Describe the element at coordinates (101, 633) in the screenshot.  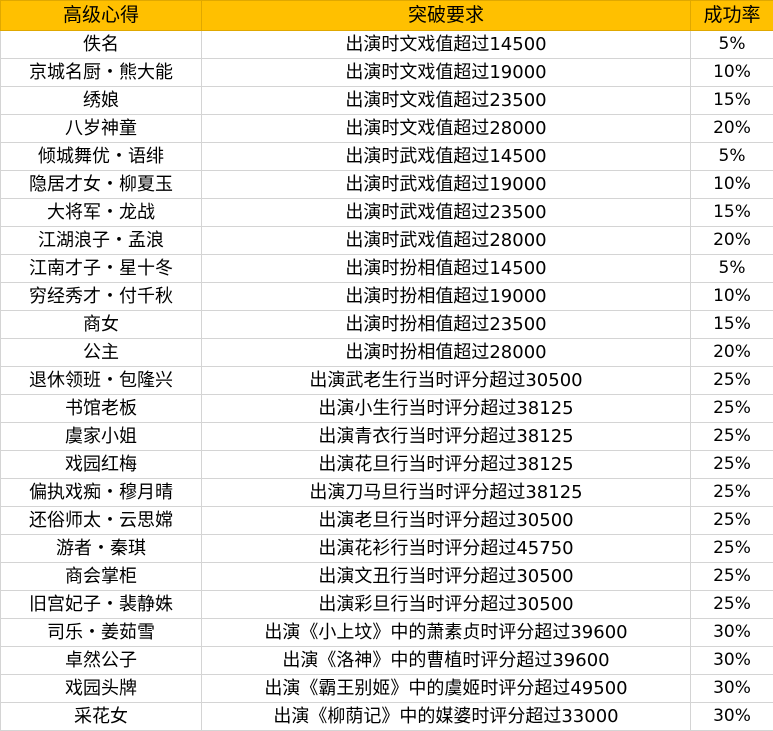
I see `name-cell: 司乐・姜茹雪` at that location.